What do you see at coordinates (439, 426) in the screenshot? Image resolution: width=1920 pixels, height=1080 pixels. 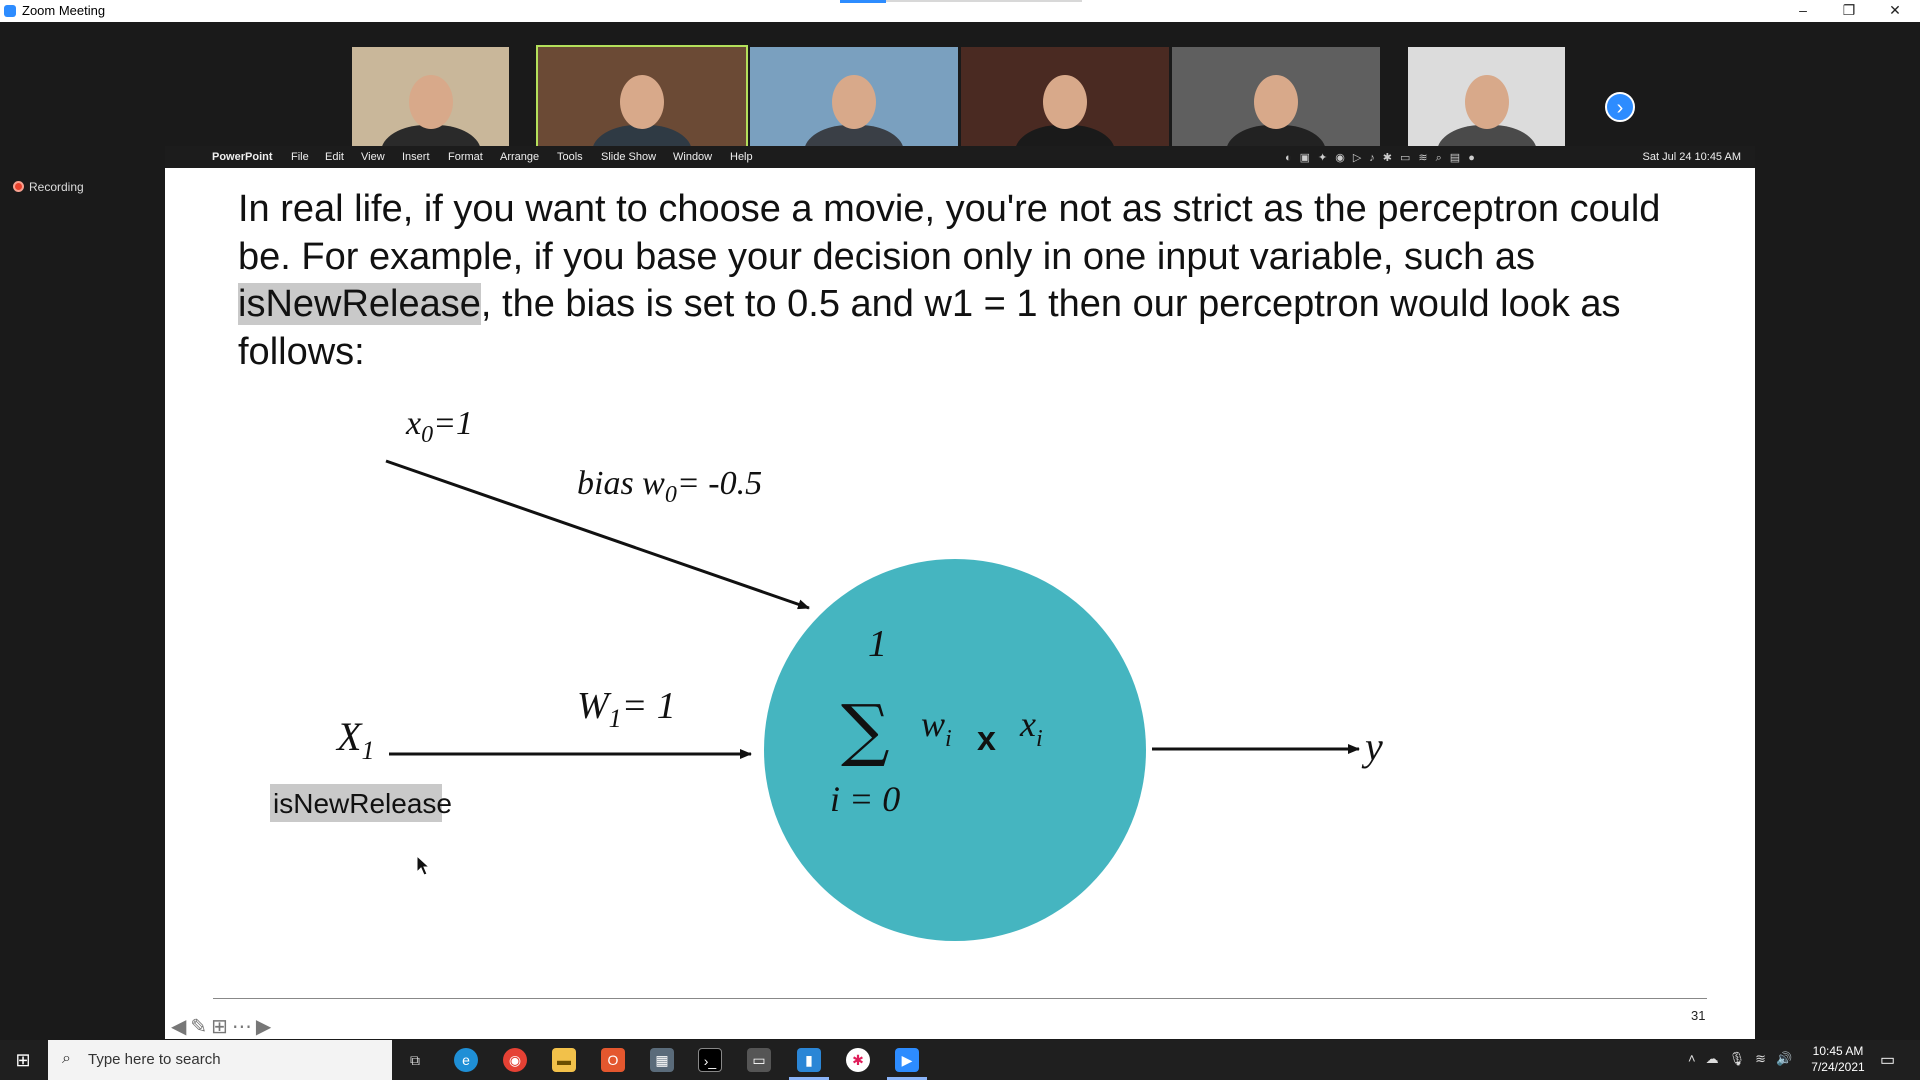 I see `x0-label: x0=1` at bounding box center [439, 426].